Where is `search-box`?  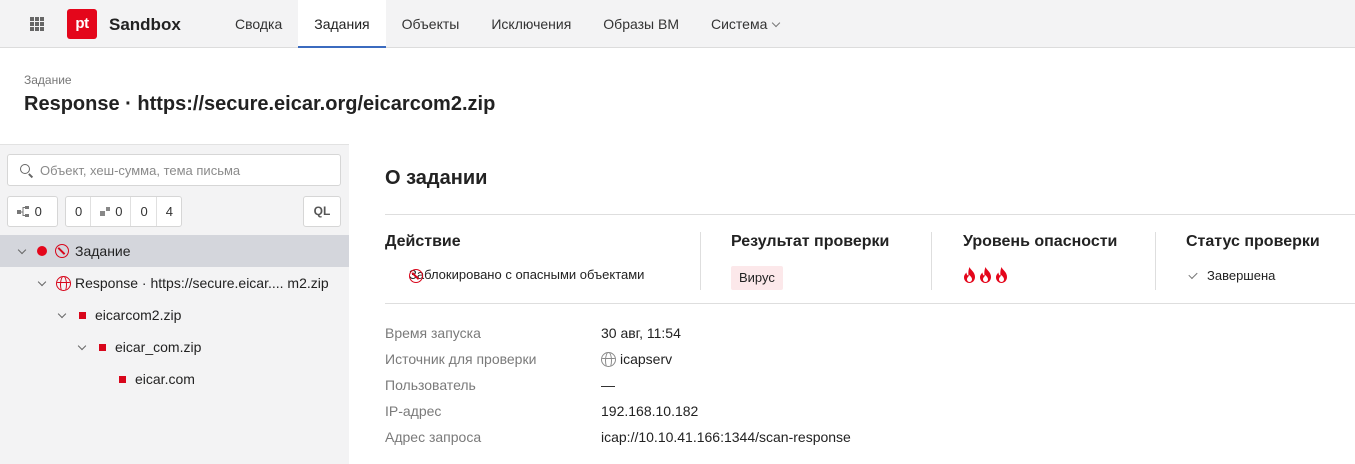
search-box is located at coordinates (174, 170).